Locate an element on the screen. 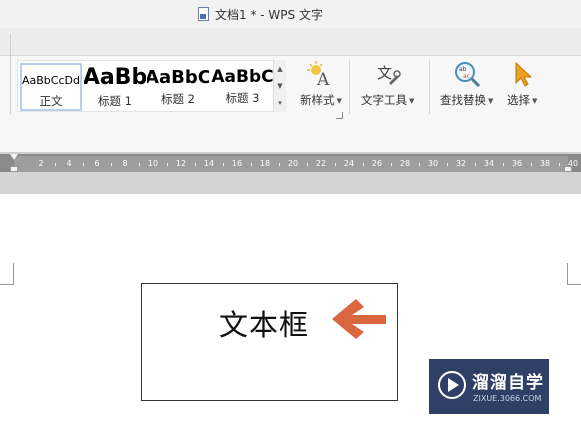 This screenshot has width=581, height=425. watermark: 溜溜自学 ZIXUE.3066.COM is located at coordinates (489, 386).